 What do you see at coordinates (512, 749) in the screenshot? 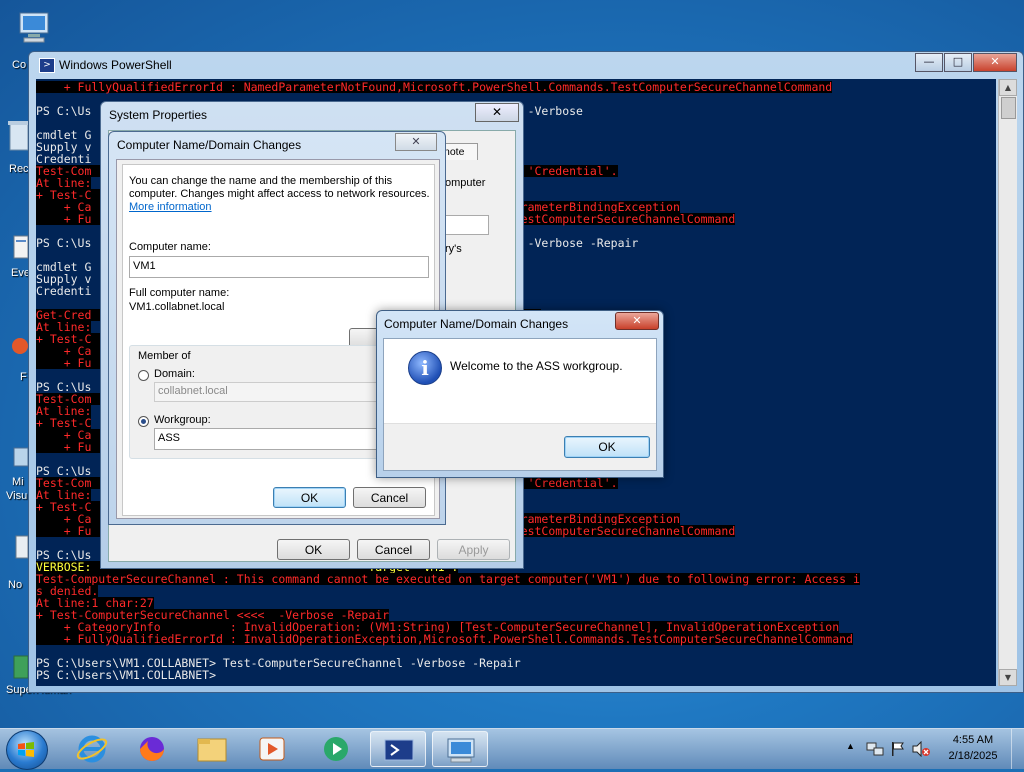
I see `taskbar: ▲ 4:55 AM 2/18/2025` at bounding box center [512, 749].